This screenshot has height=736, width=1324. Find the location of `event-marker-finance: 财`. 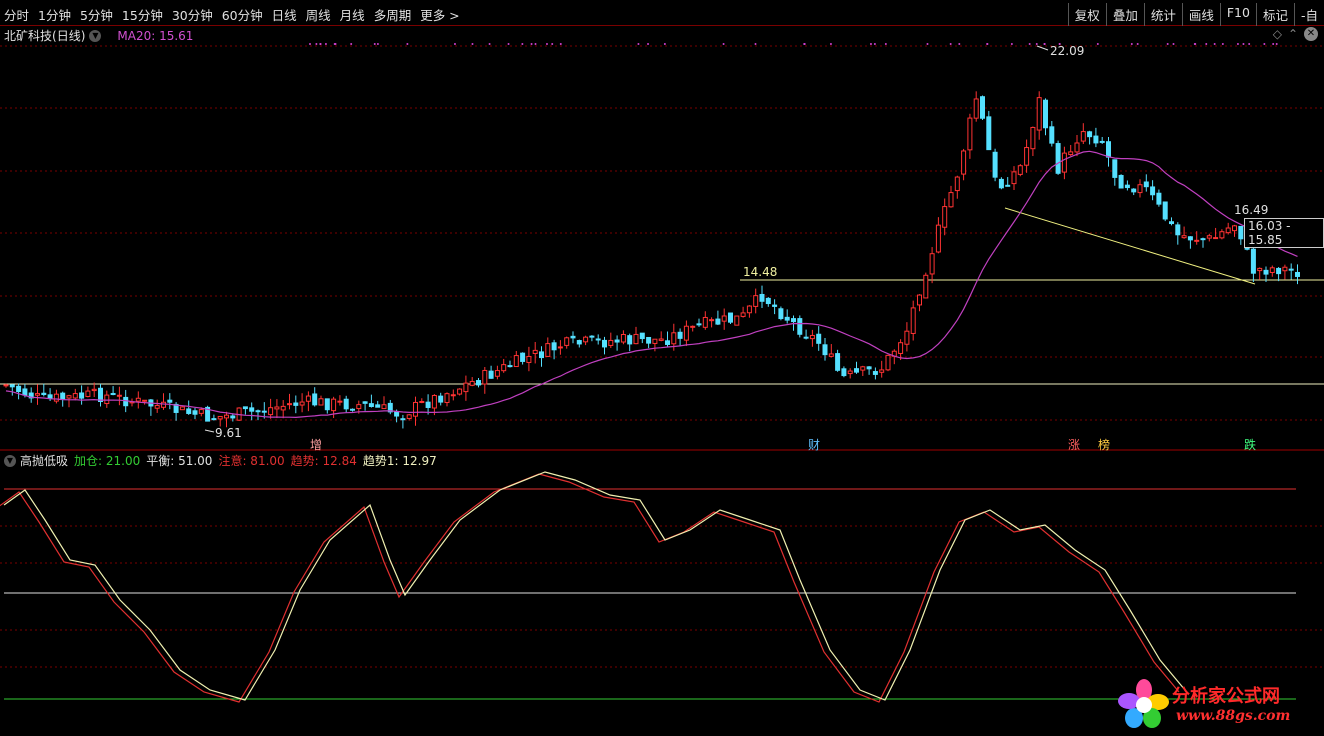

event-marker-finance: 财 is located at coordinates (814, 444).